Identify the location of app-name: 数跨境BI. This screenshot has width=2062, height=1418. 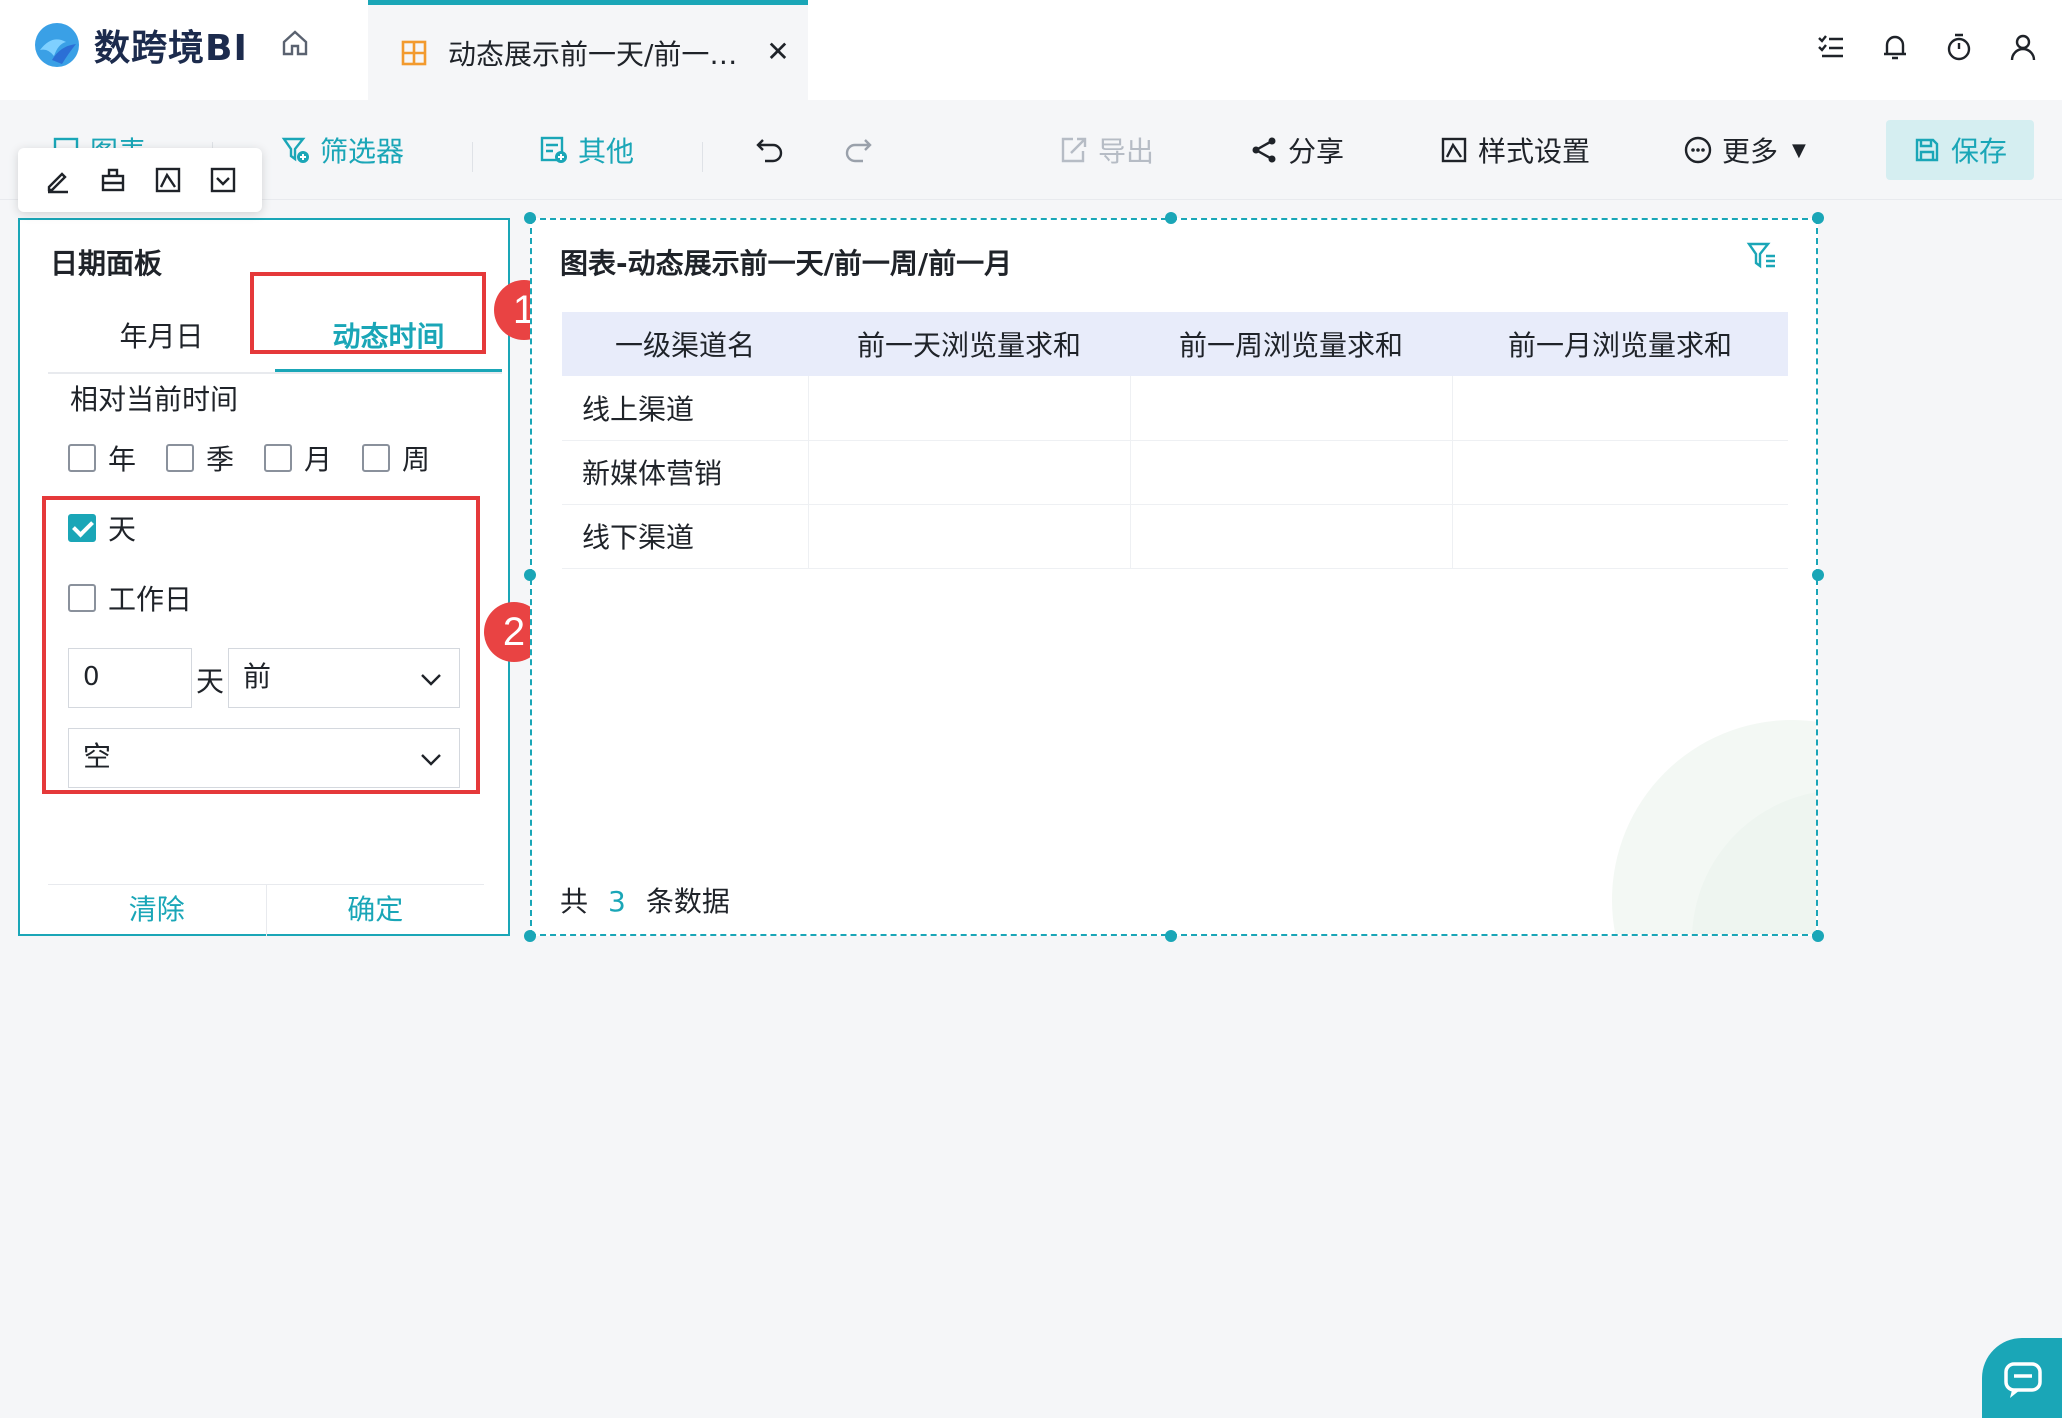
(171, 48).